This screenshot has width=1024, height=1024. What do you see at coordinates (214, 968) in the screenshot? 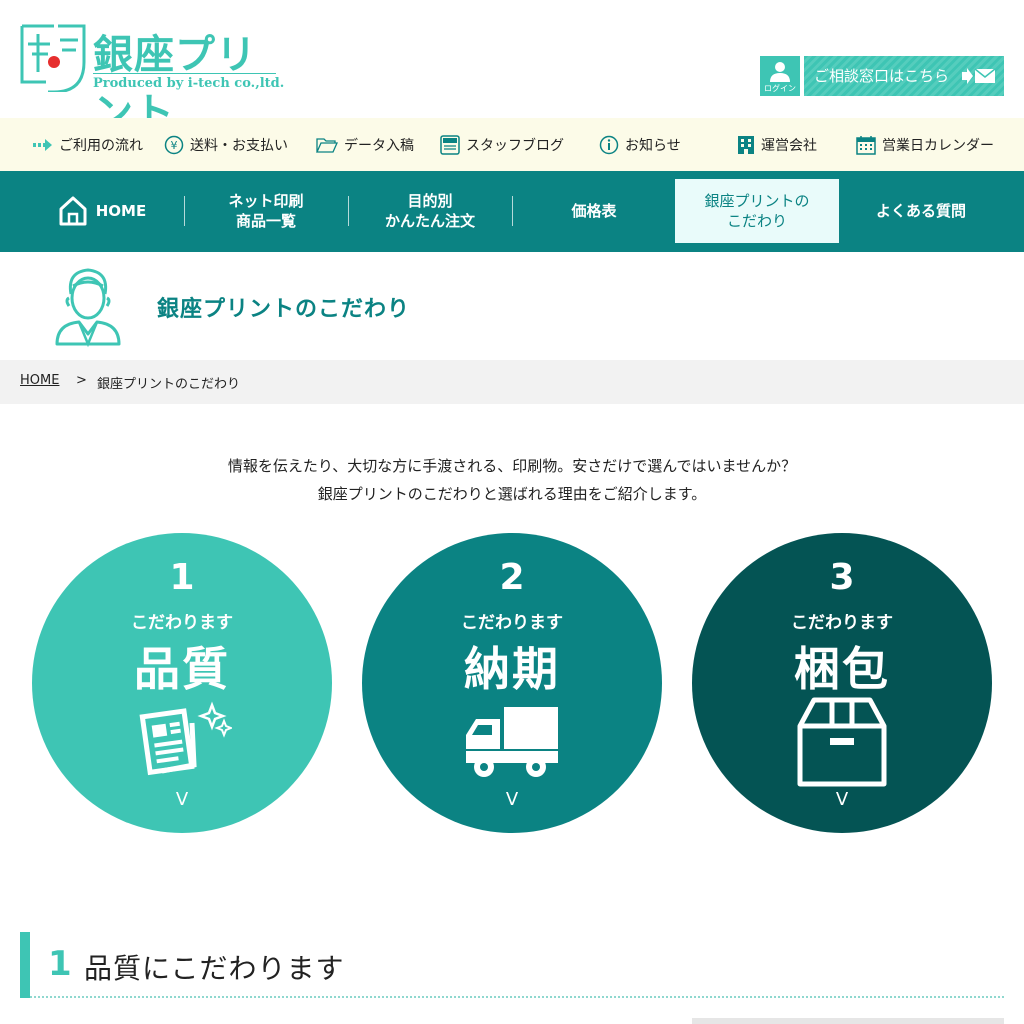
I see `section-title: 品質にこだわります` at bounding box center [214, 968].